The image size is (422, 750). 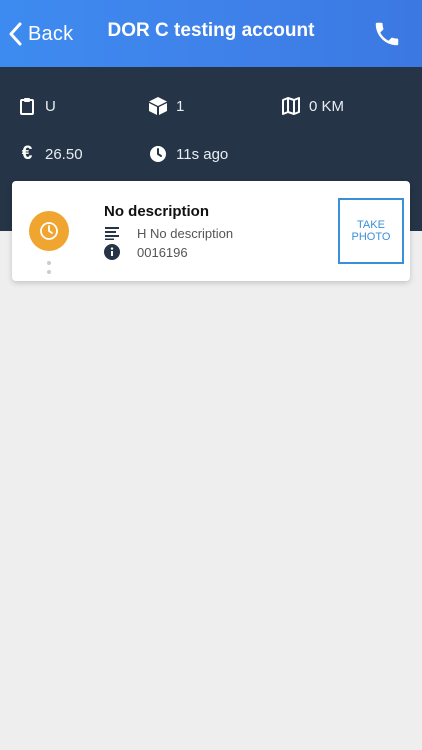 I want to click on task-description: H No description, so click(x=185, y=233).